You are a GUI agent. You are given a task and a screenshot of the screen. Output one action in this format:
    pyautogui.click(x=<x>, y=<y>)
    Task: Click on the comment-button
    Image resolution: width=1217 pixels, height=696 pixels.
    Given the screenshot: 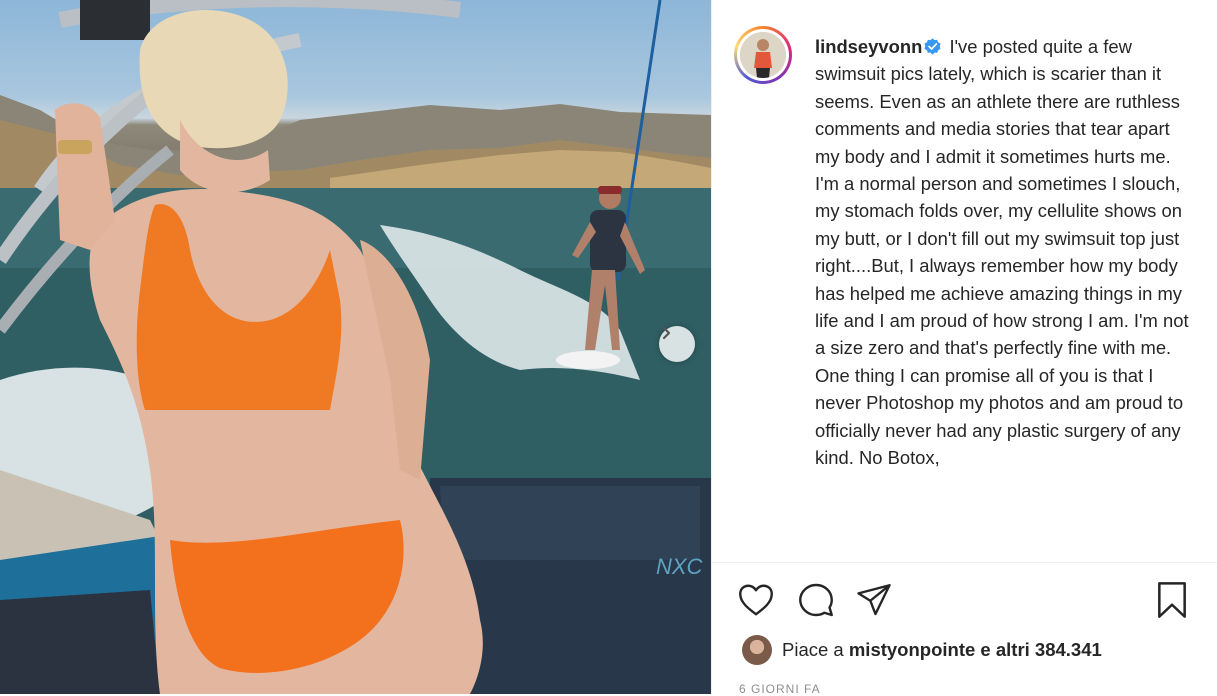 What is the action you would take?
    pyautogui.click(x=816, y=600)
    